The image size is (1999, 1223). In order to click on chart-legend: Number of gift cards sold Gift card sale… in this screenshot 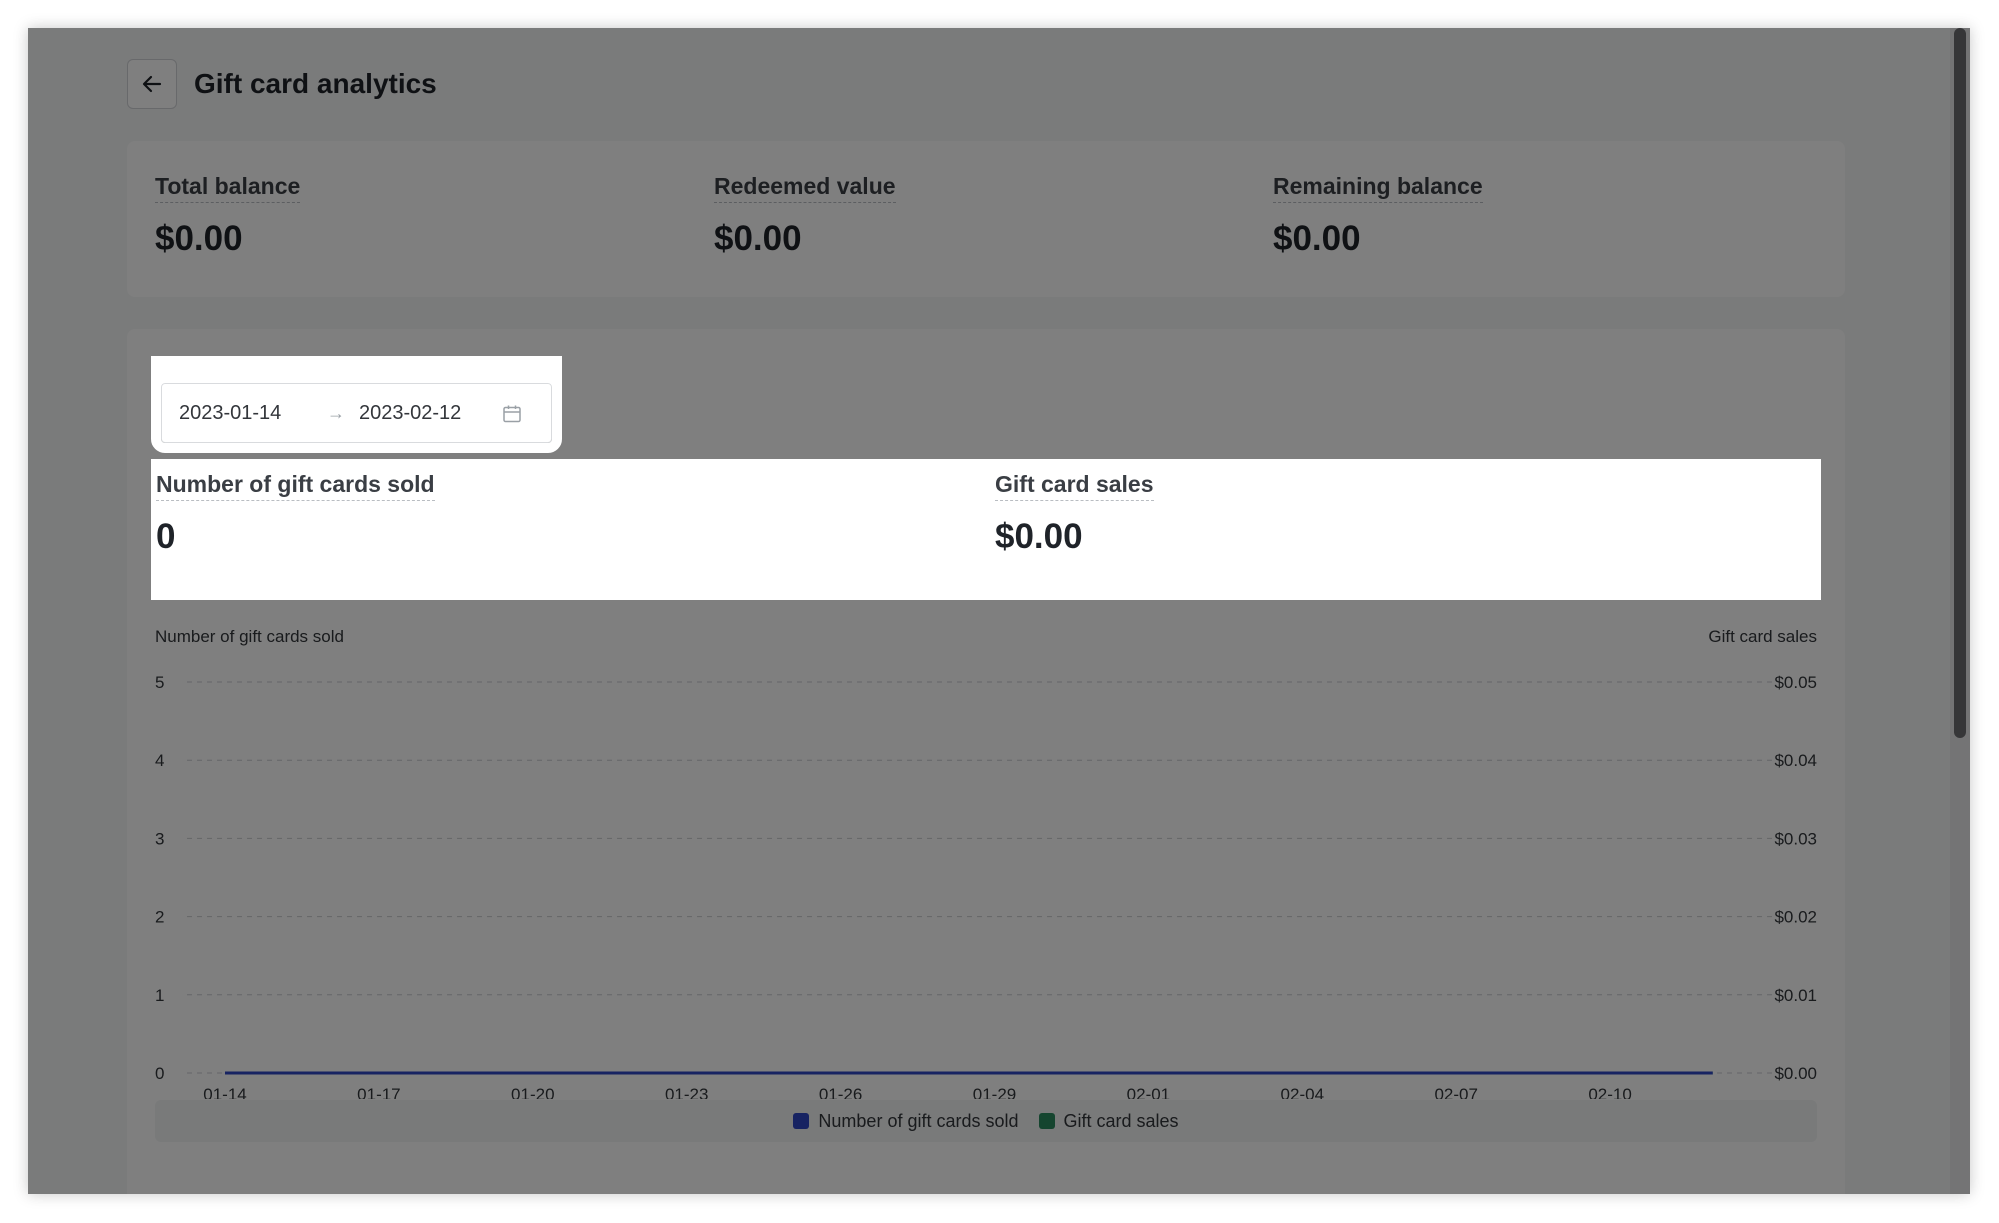, I will do `click(986, 1121)`.